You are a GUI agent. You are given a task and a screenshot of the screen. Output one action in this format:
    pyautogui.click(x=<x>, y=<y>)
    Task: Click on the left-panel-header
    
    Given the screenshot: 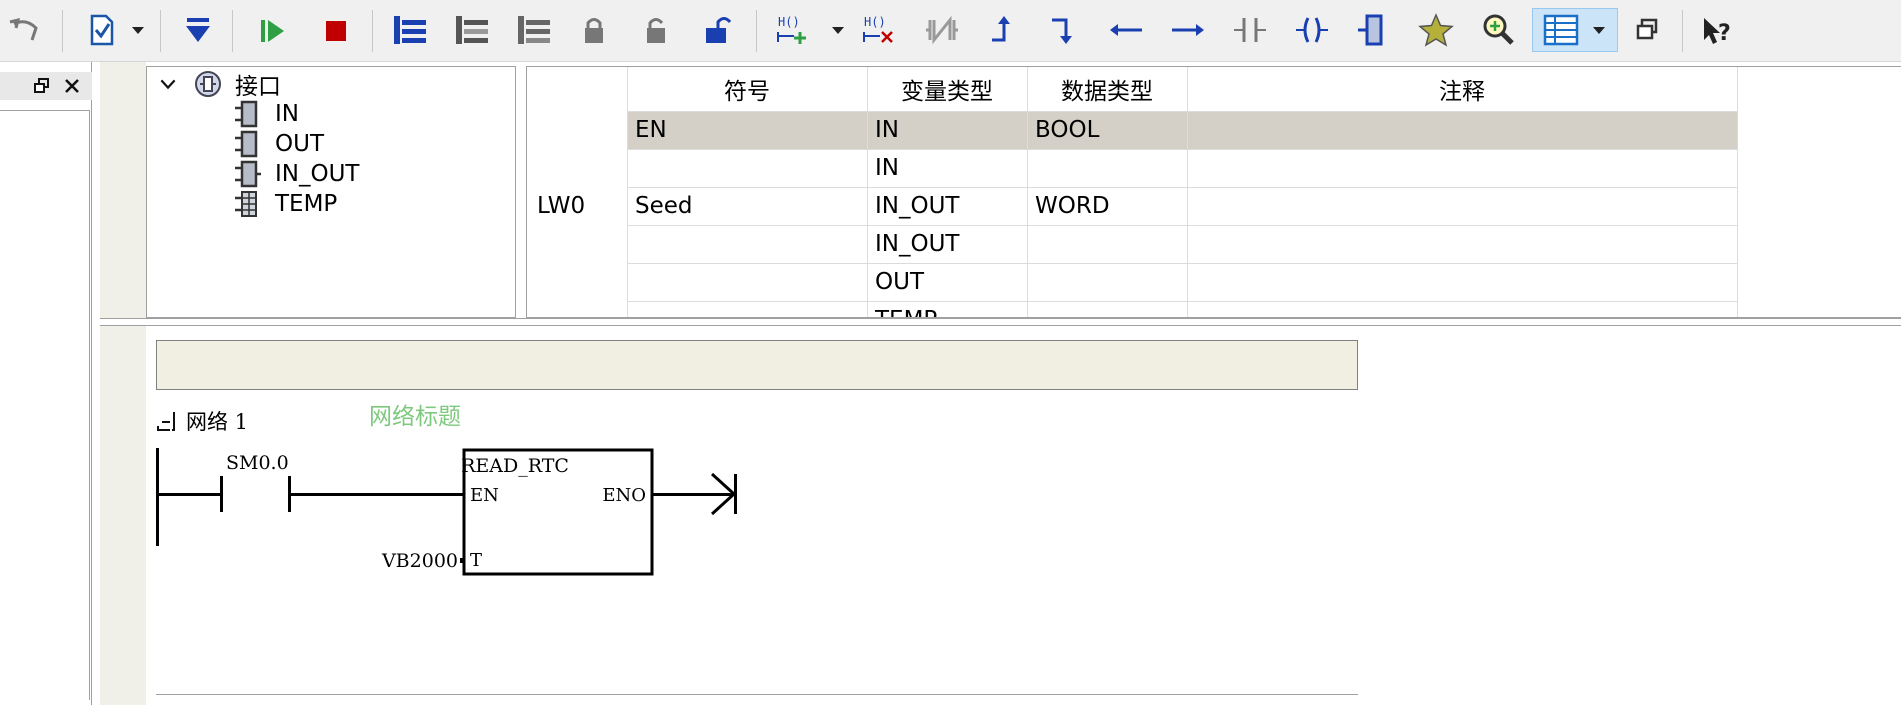 What is the action you would take?
    pyautogui.click(x=46, y=86)
    